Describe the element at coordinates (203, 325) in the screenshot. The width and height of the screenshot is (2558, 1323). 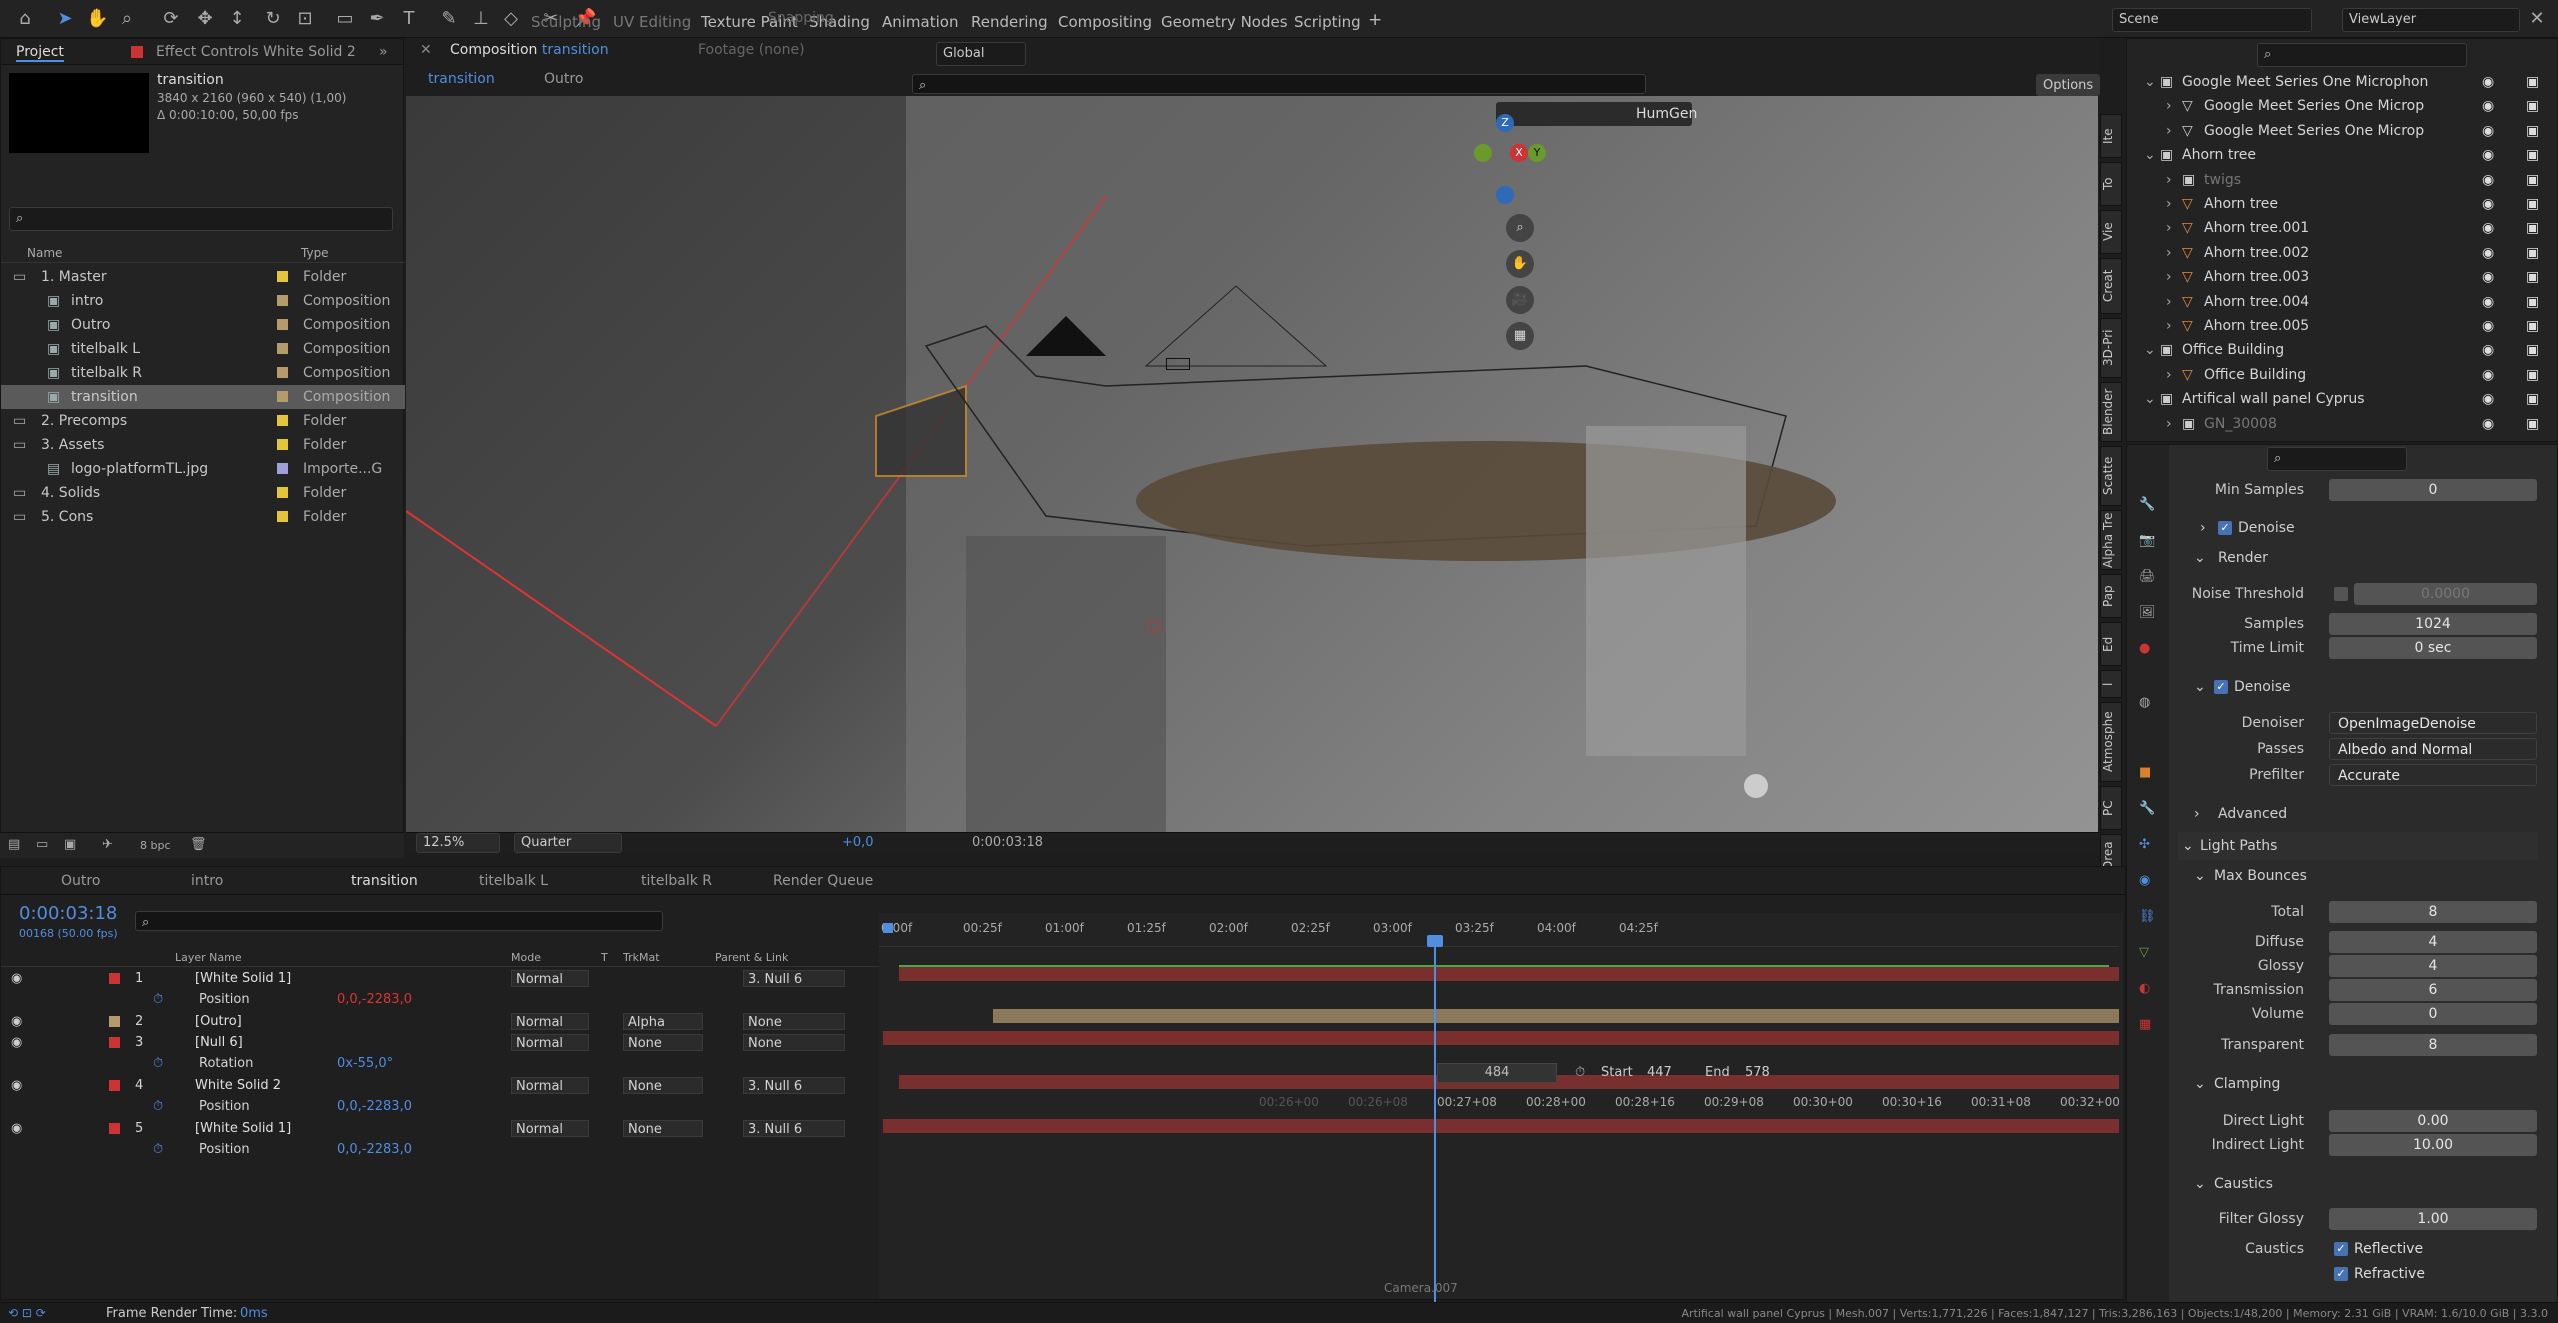
I see `project-item: ▣ Outro Composition` at that location.